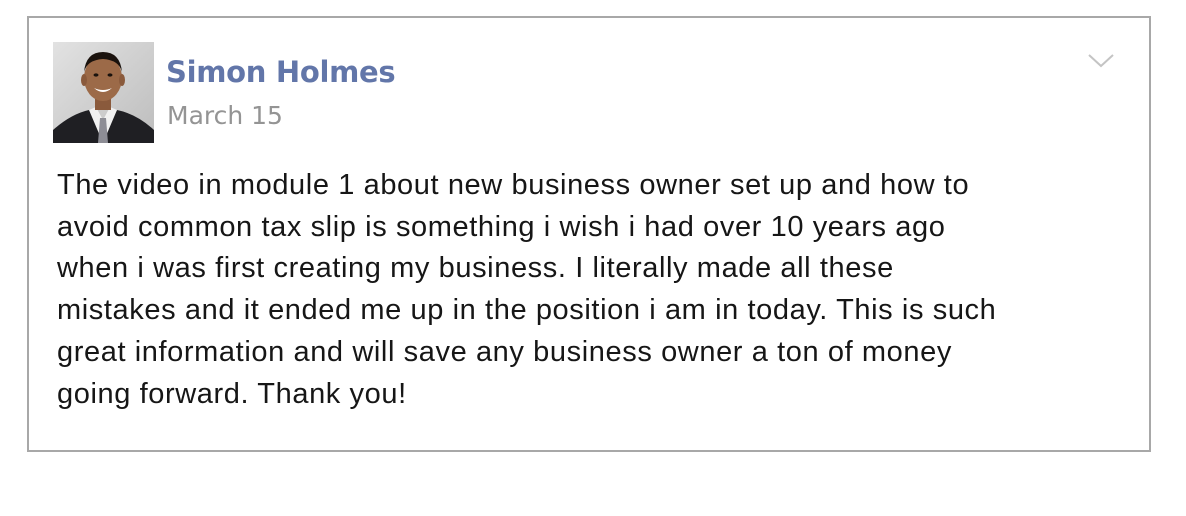 The image size is (1186, 516). What do you see at coordinates (1101, 61) in the screenshot?
I see `chevron-down-icon` at bounding box center [1101, 61].